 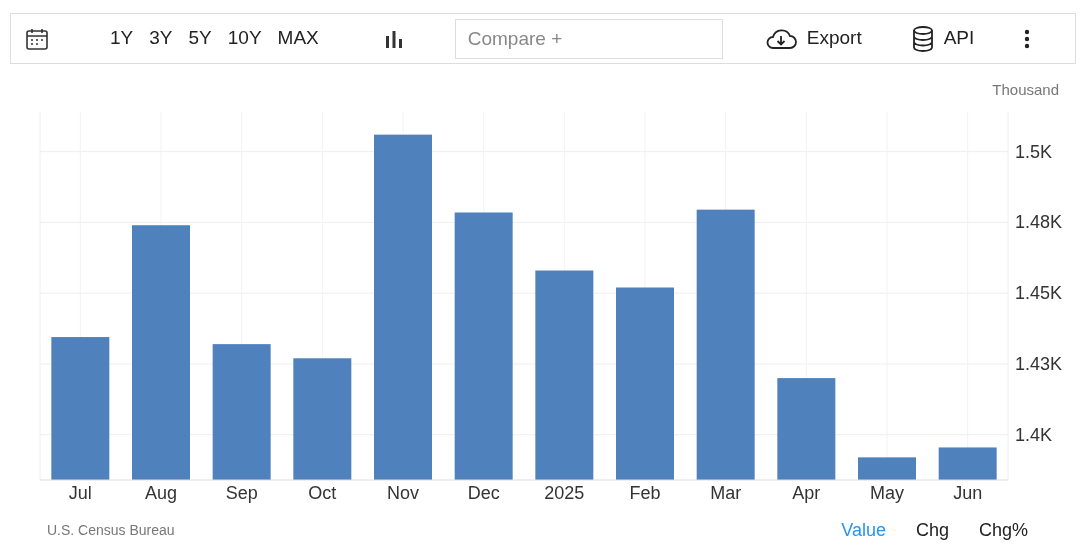 What do you see at coordinates (564, 493) in the screenshot?
I see `x-axis-label: 2025` at bounding box center [564, 493].